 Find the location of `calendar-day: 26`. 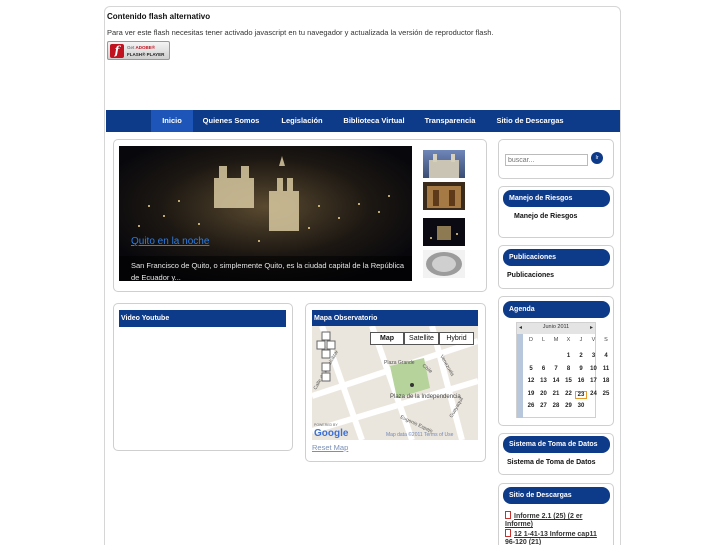

calendar-day: 26 is located at coordinates (531, 406).